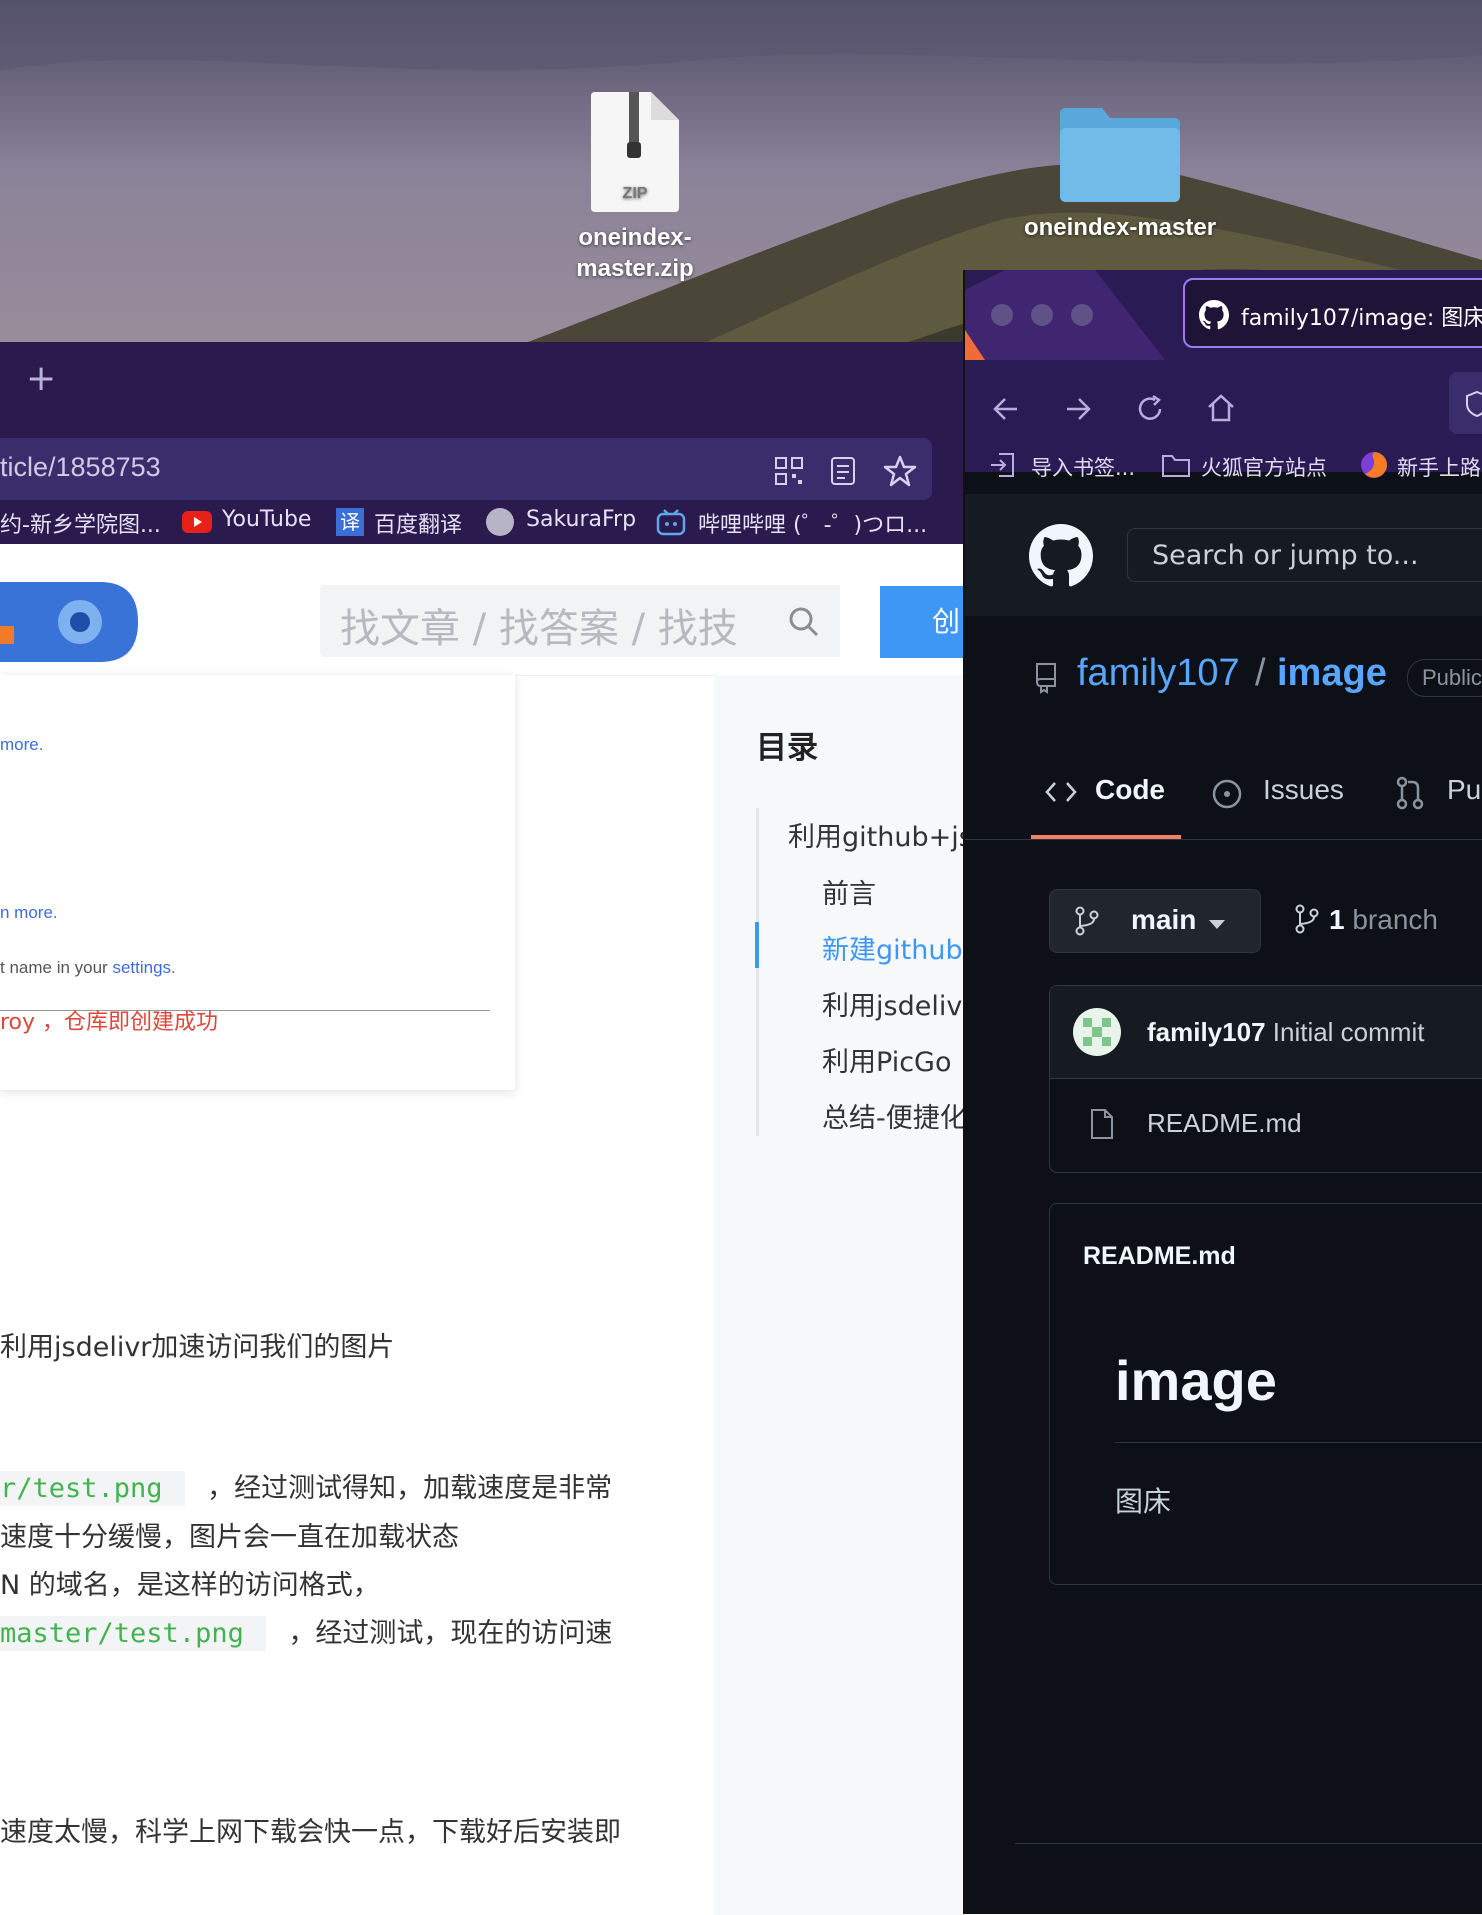 This screenshot has width=1482, height=1915. Describe the element at coordinates (229, 1537) in the screenshot. I see `article-paragraph-3: 速度十分缓慢，图片会一直在加载状态` at that location.